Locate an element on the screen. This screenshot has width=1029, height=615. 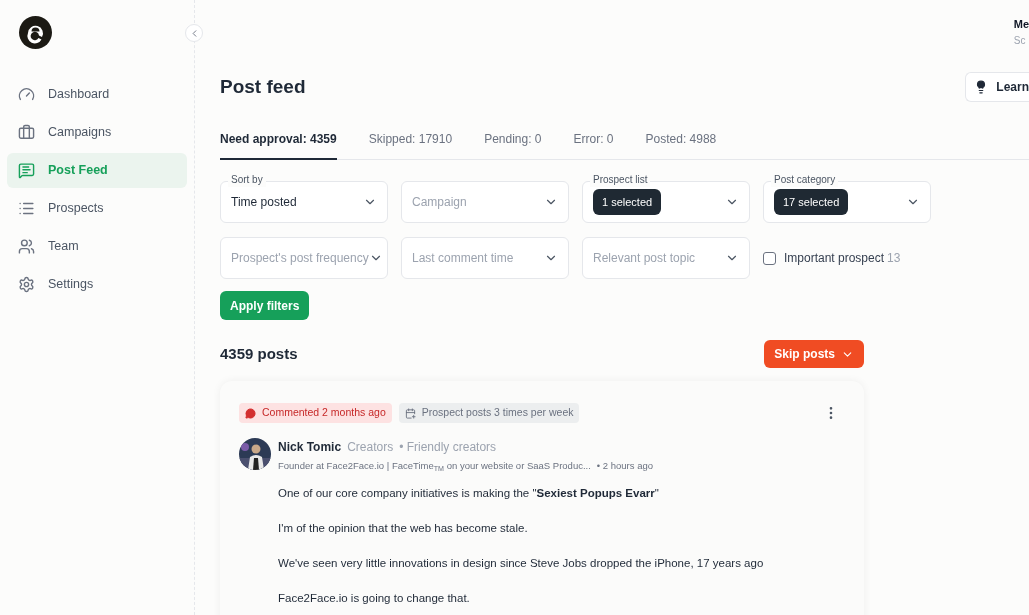
sidebar-item: Settings is located at coordinates (97, 284).